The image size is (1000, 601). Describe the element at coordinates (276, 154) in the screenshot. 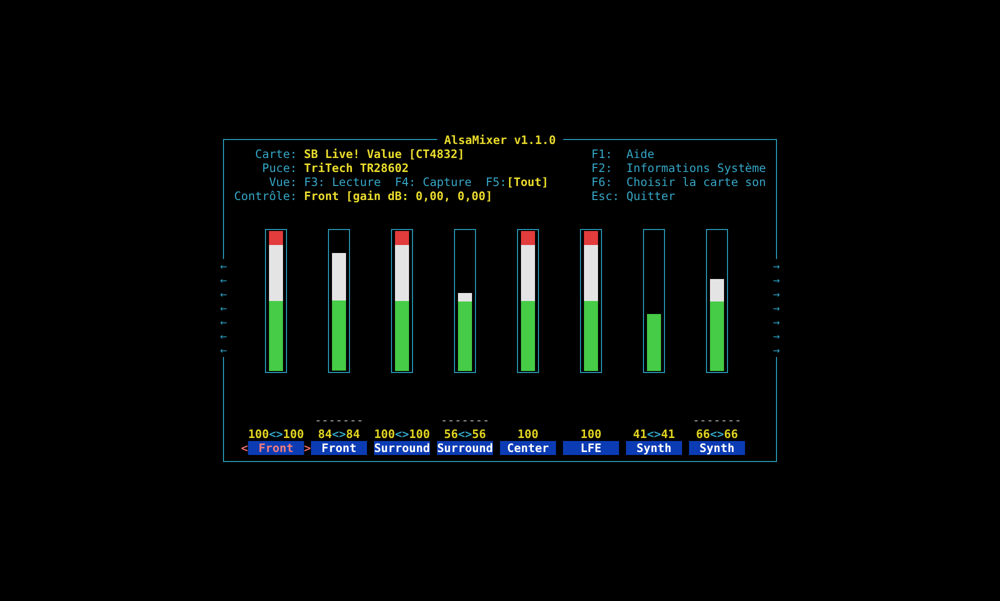

I see `info-label: Carte:` at that location.